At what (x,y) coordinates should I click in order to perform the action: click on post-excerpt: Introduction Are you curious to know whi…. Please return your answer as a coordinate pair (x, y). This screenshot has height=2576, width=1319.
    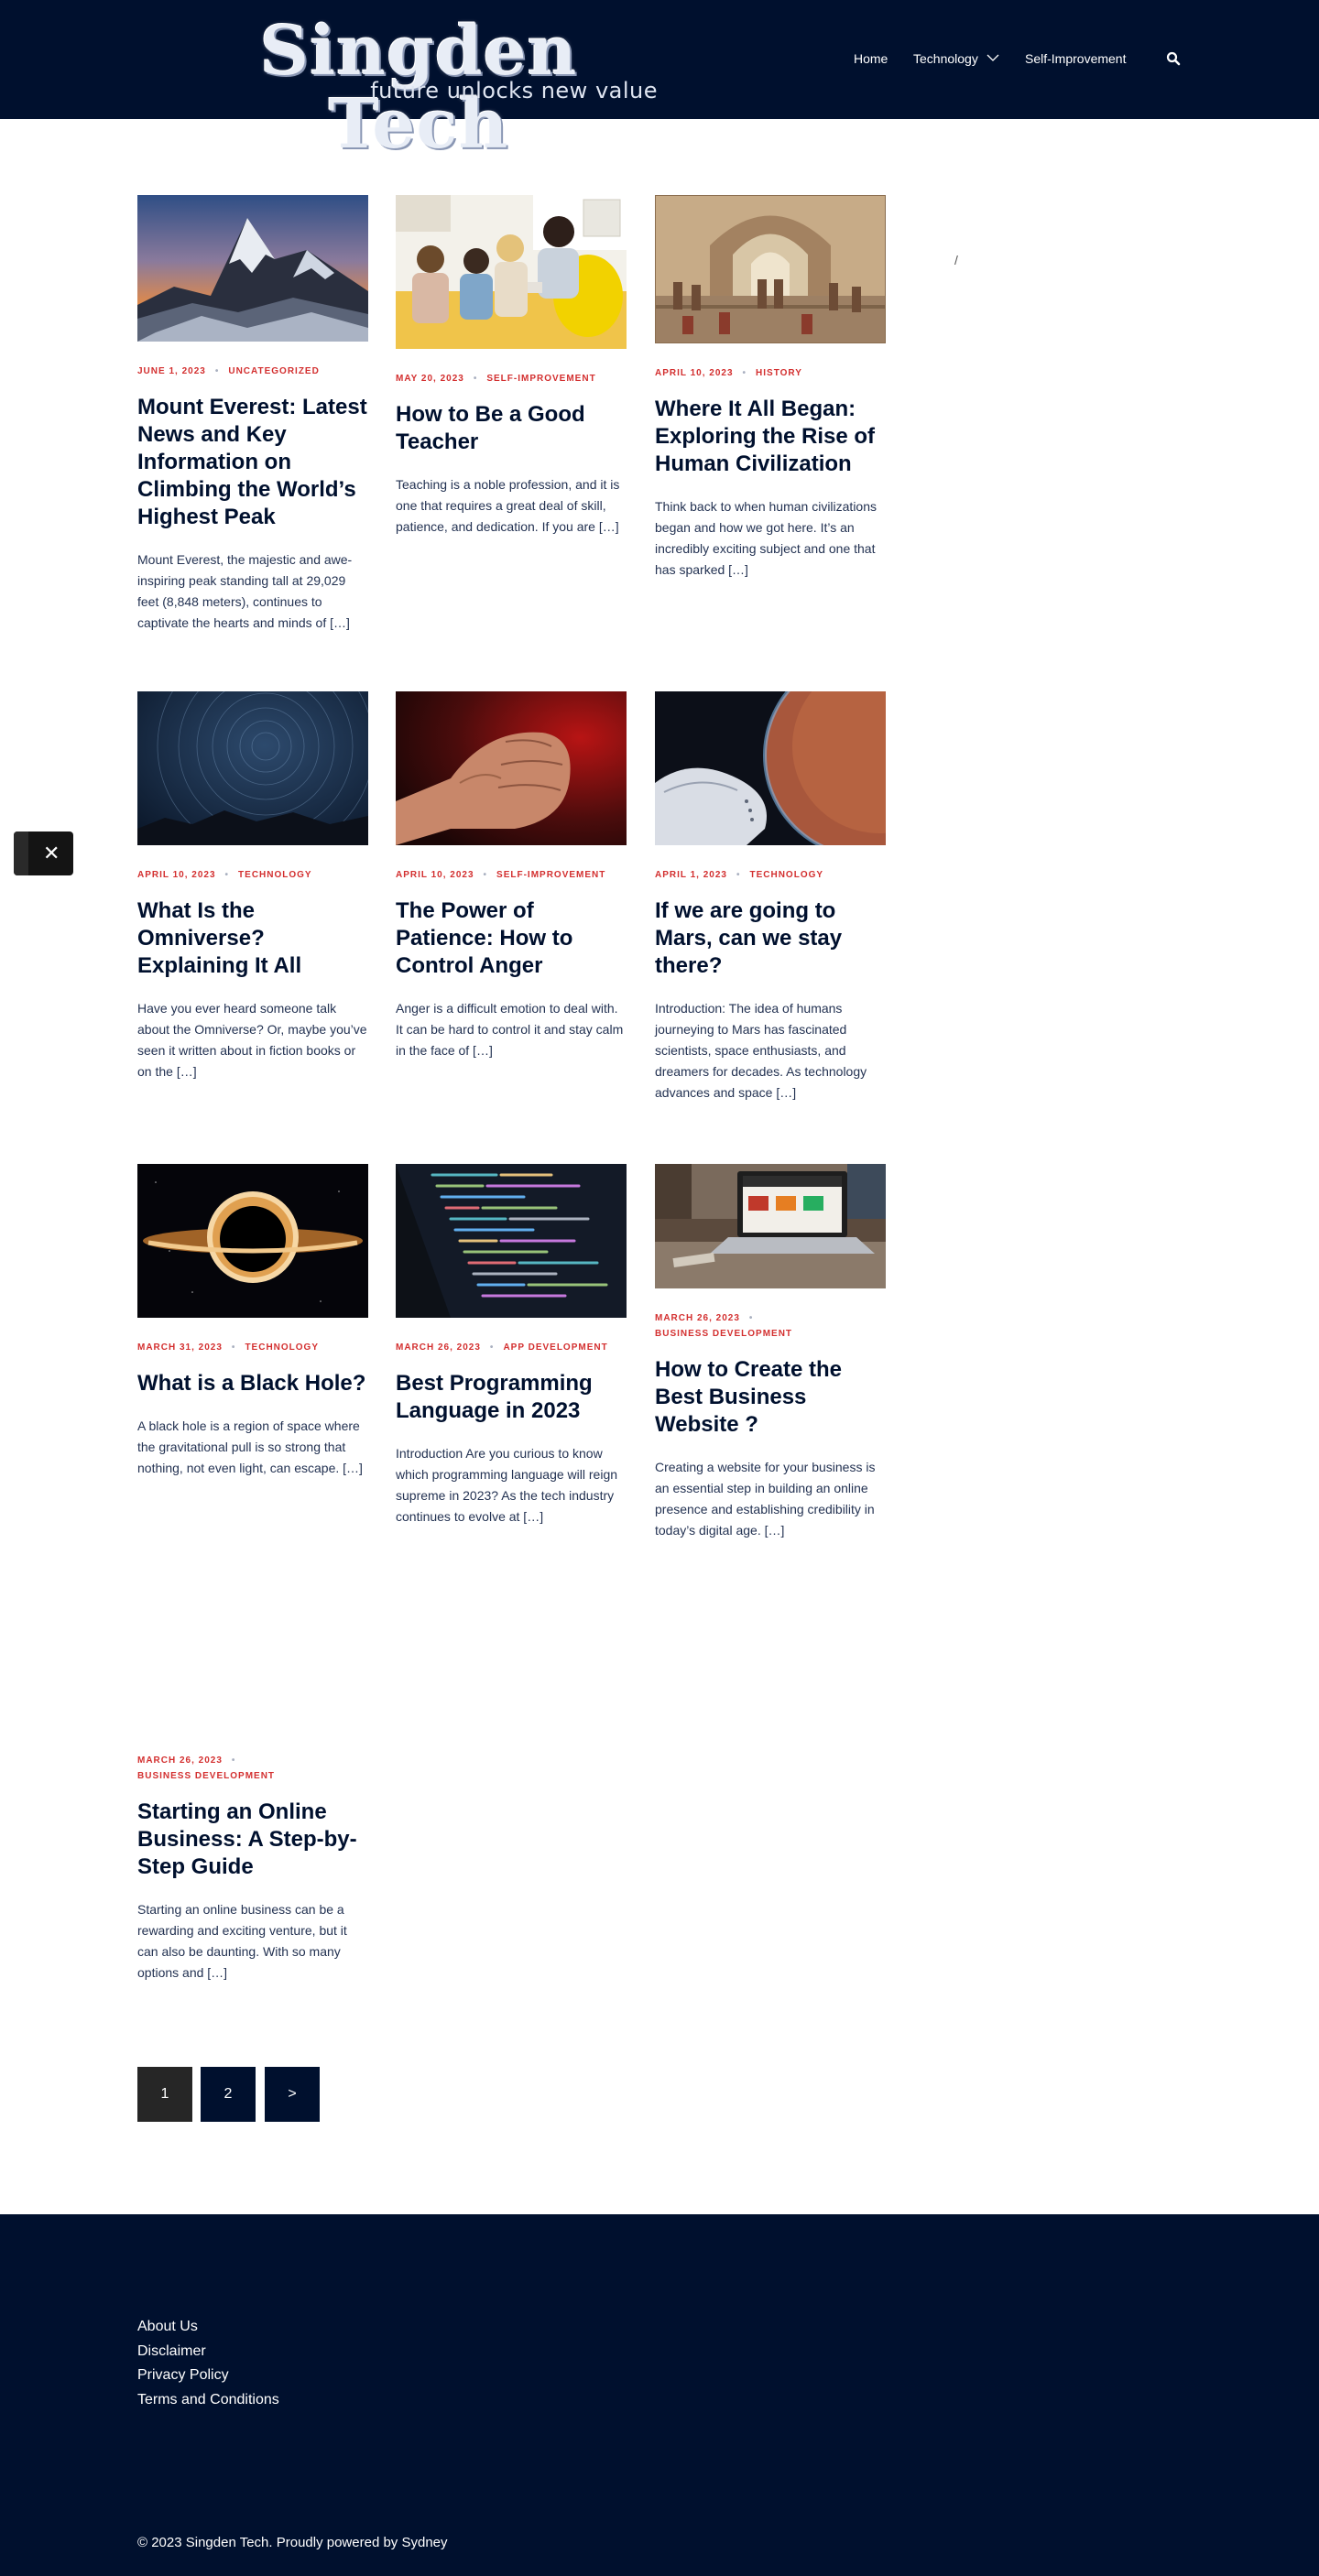
    Looking at the image, I should click on (507, 1485).